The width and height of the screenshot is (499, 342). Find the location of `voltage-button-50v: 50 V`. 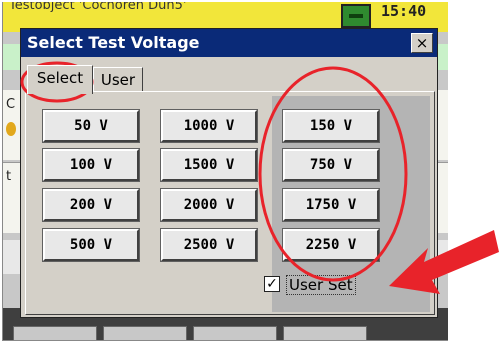

voltage-button-50v: 50 V is located at coordinates (91, 126).